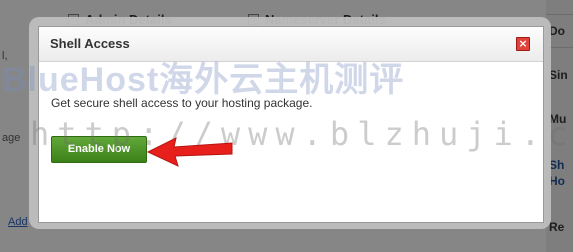 The height and width of the screenshot is (252, 573). I want to click on enable-now-button: Enable Now, so click(99, 149).